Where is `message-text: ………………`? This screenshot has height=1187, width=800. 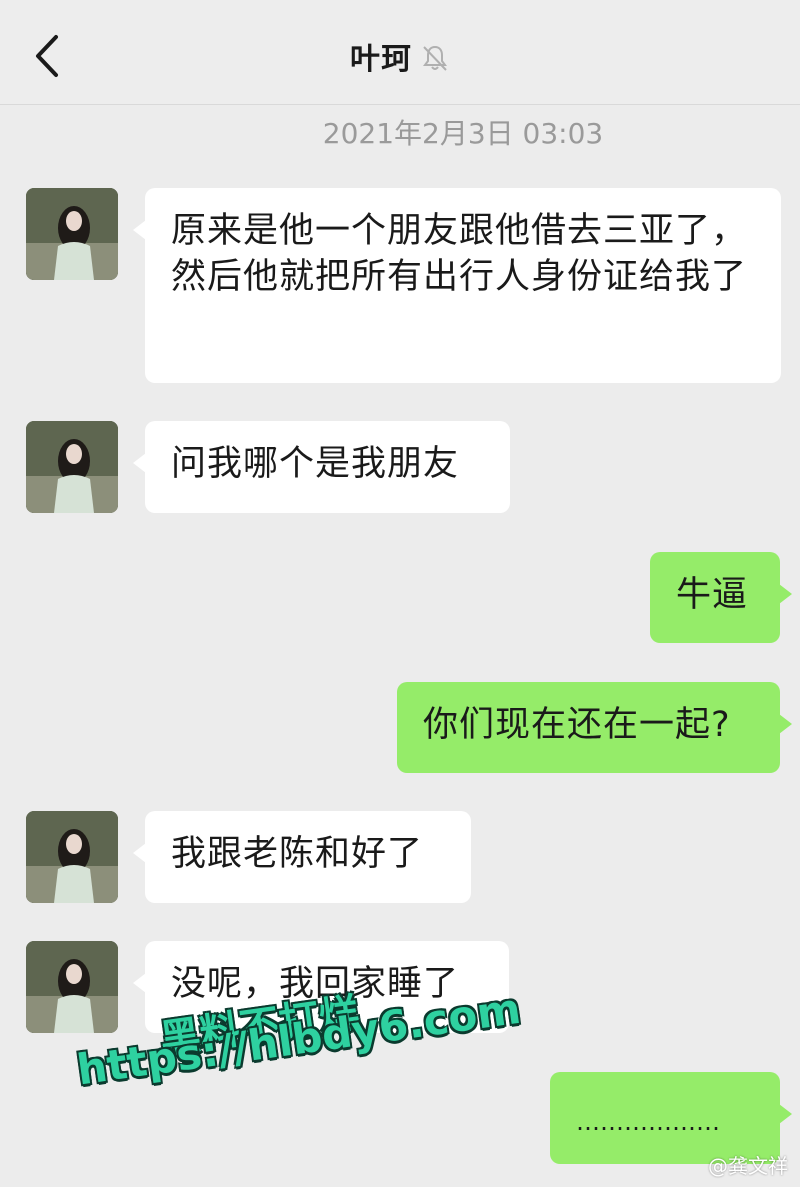 message-text: ……………… is located at coordinates (648, 1122).